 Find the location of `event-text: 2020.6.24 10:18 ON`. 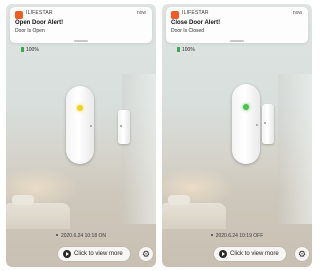

event-text: 2020.6.24 10:18 ON is located at coordinates (83, 236).